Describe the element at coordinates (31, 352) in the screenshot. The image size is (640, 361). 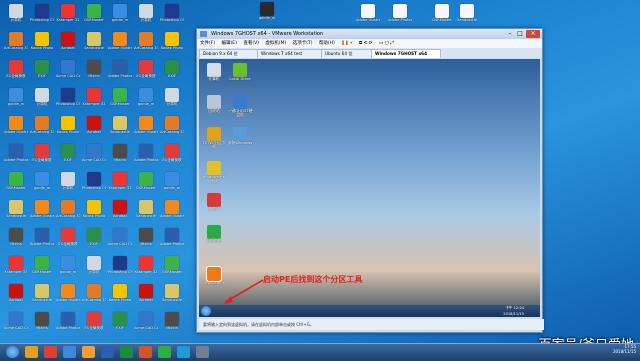
I see `explorer-icon` at that location.